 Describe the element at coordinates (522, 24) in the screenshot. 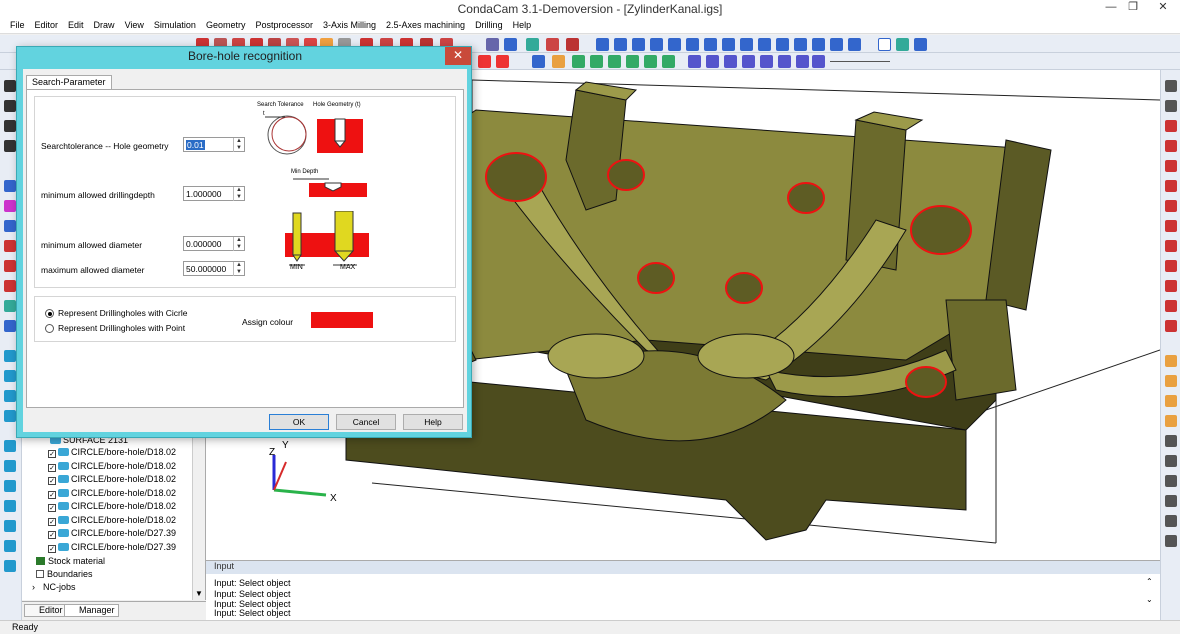

I see `menu-help: Help` at that location.